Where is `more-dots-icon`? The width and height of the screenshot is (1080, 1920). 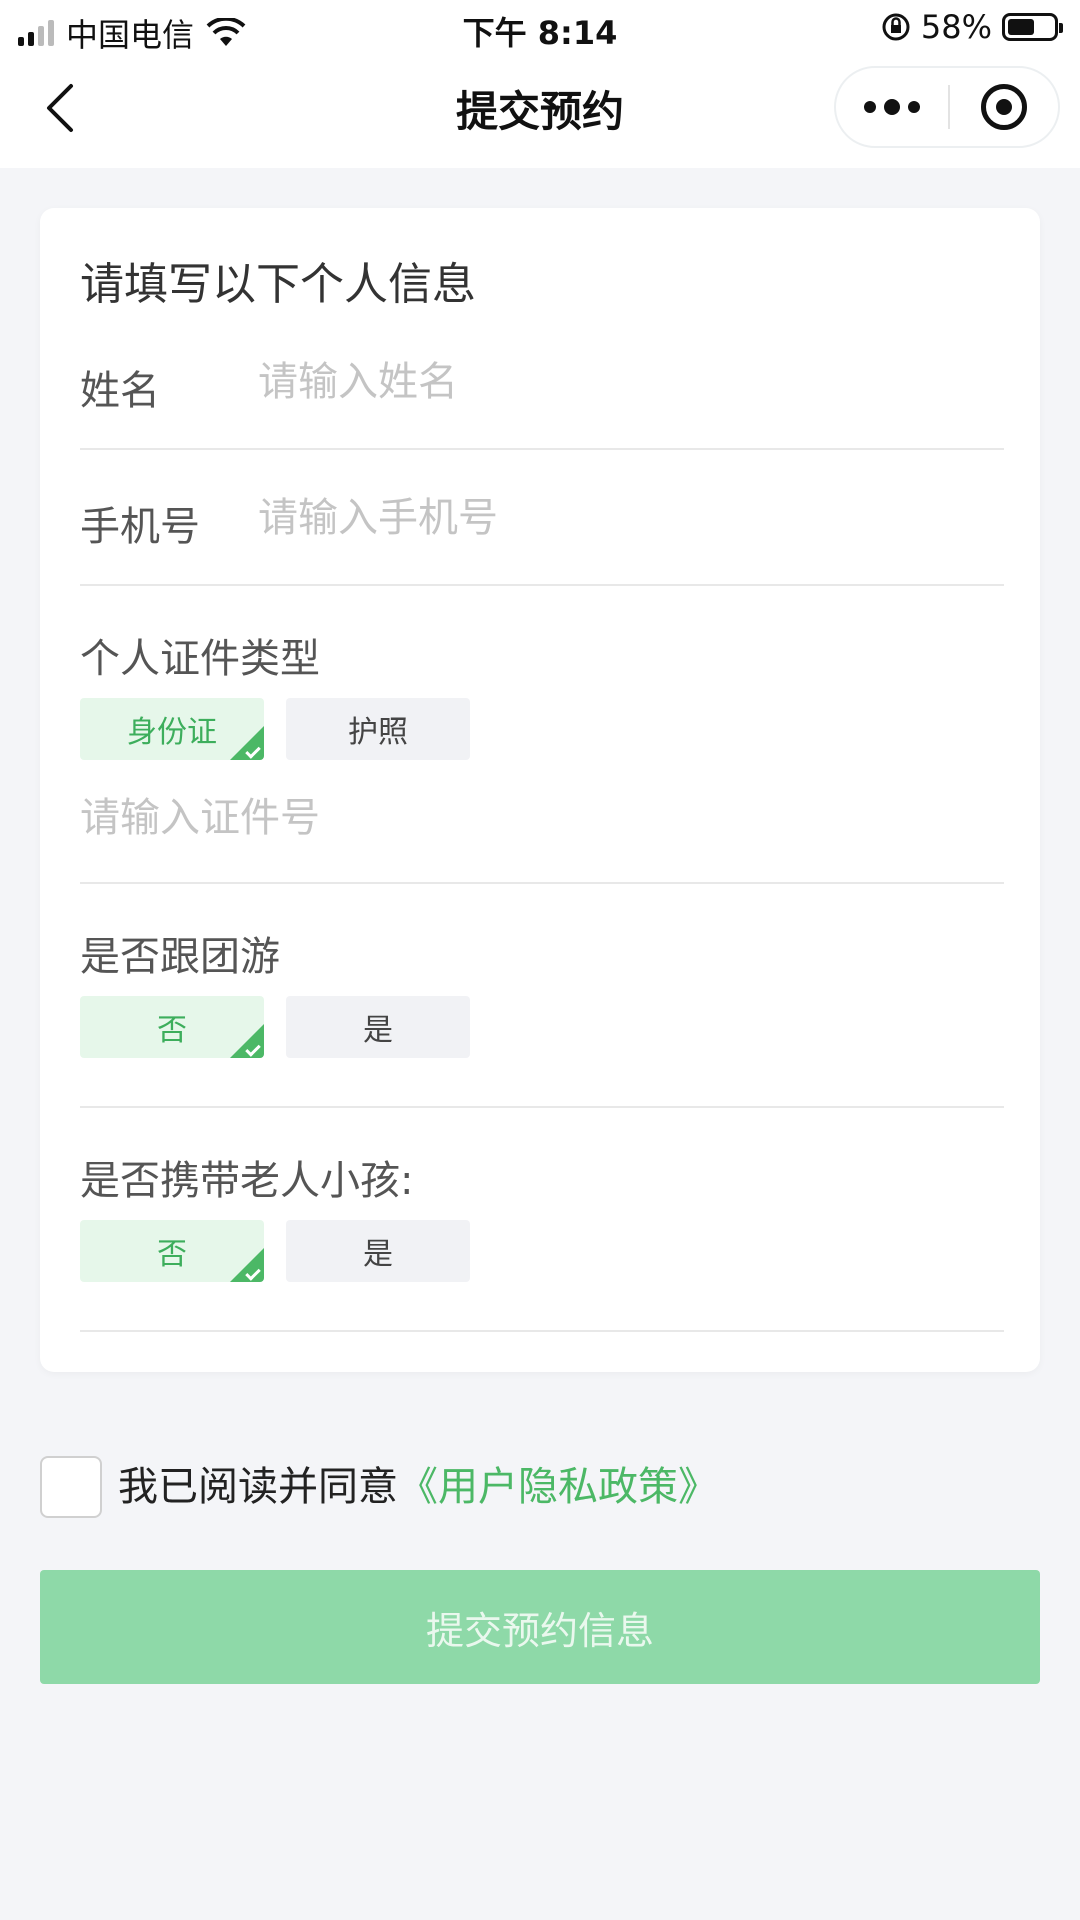 more-dots-icon is located at coordinates (870, 107).